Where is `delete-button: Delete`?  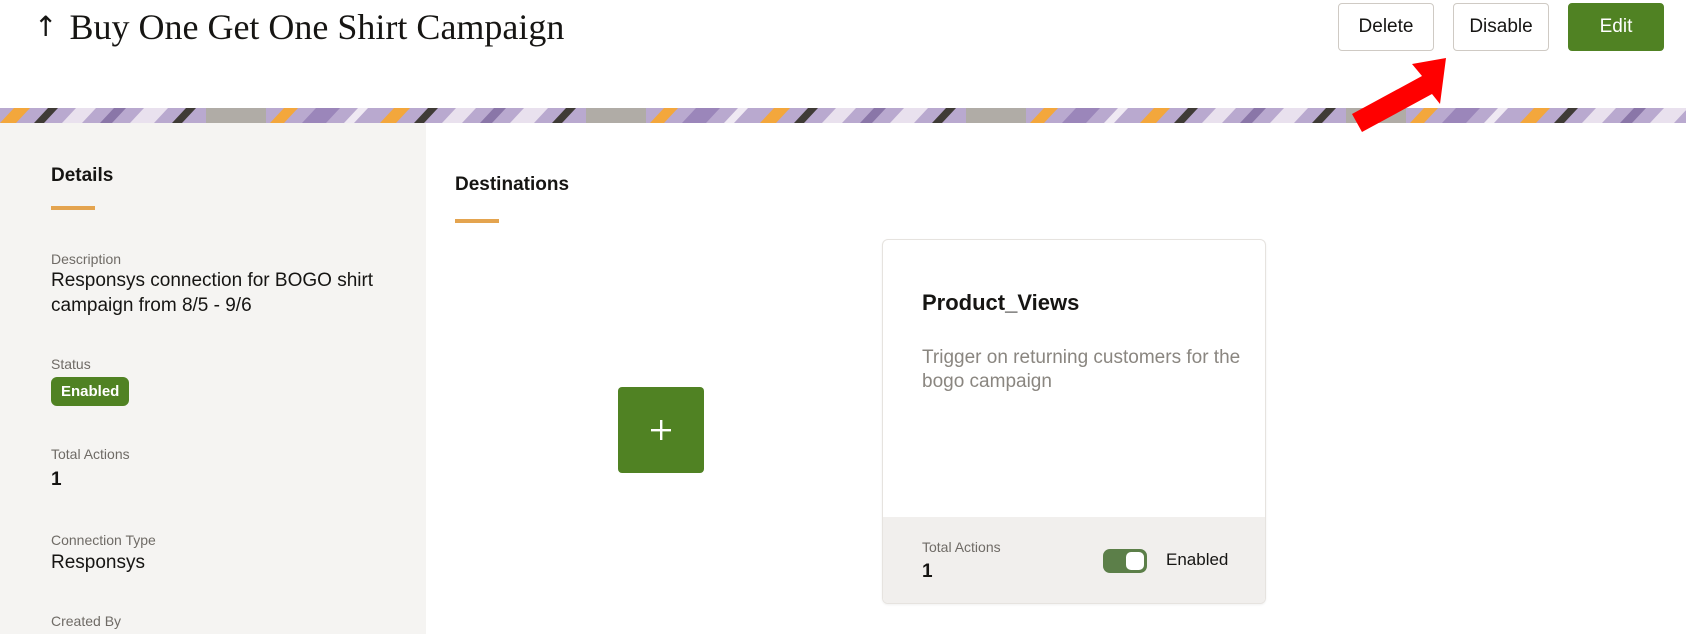
delete-button: Delete is located at coordinates (1386, 27).